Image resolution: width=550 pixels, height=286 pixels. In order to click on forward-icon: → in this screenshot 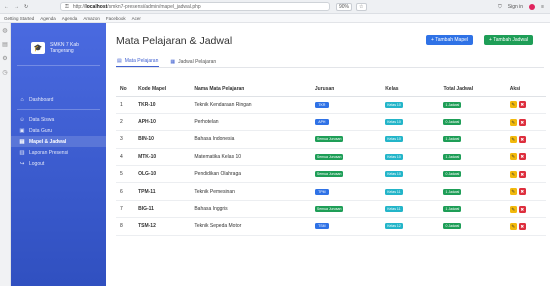, I will do `click(16, 7)`.